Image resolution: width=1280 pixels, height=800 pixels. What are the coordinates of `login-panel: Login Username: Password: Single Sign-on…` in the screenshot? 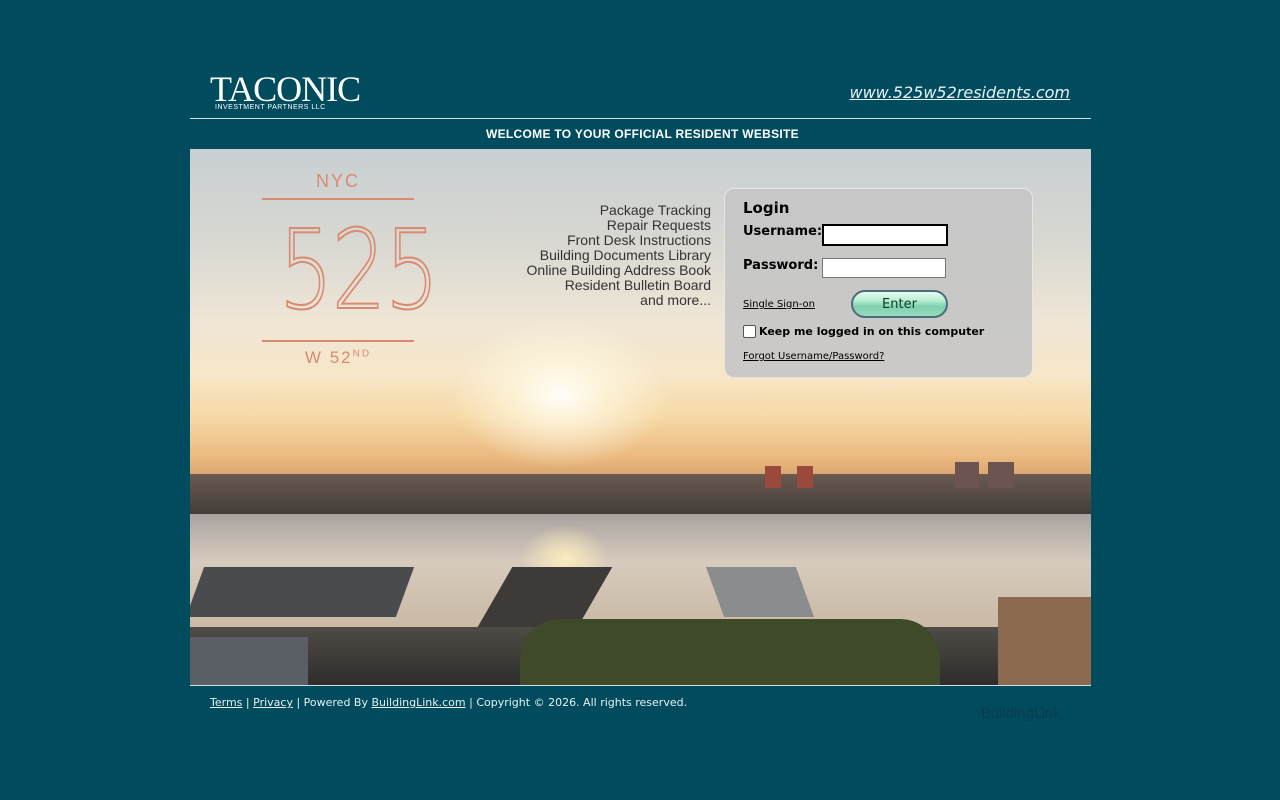 It's located at (878, 283).